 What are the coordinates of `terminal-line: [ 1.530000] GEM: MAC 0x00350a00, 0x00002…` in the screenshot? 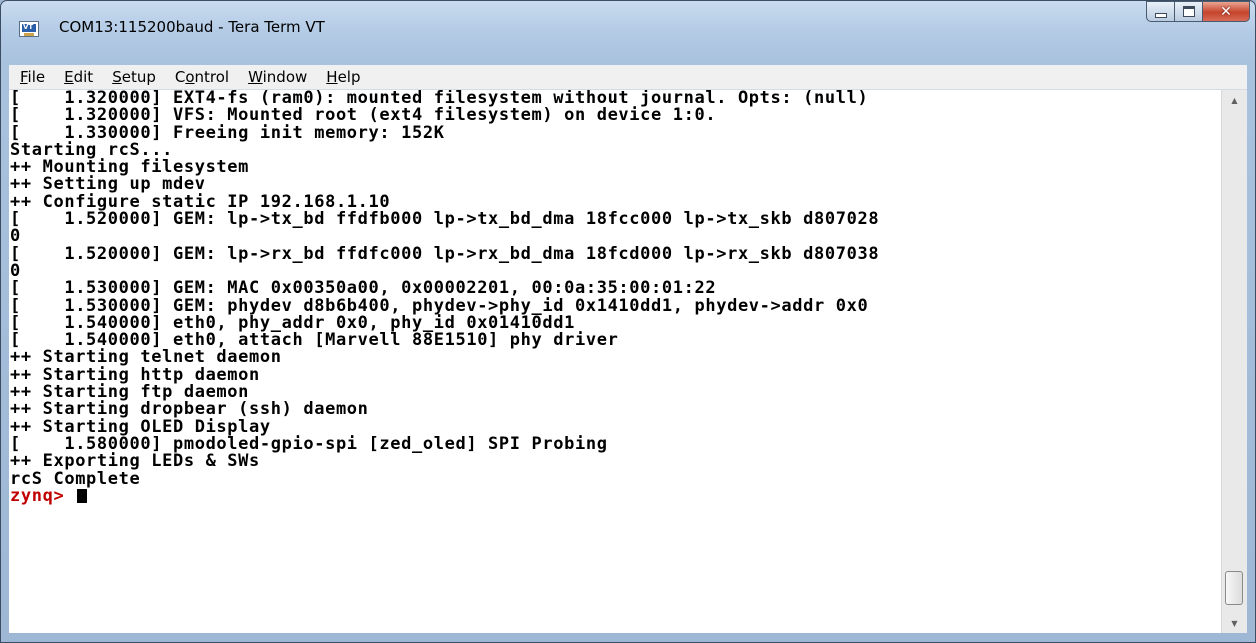 It's located at (363, 288).